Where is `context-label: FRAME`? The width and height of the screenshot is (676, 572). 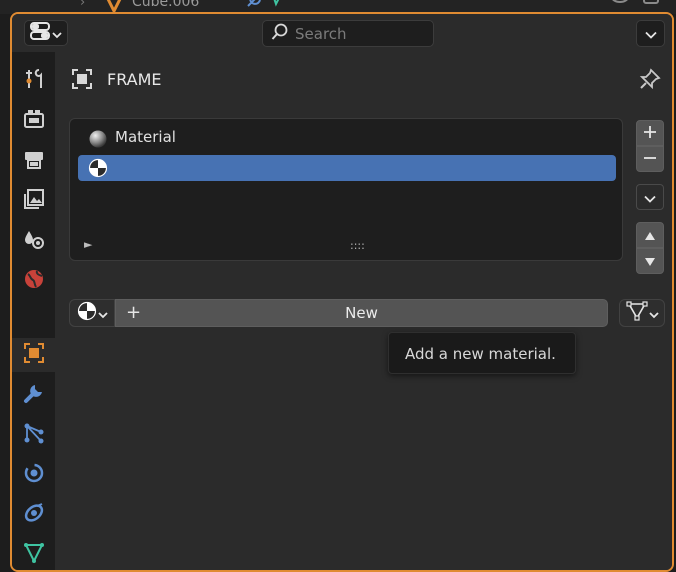 context-label: FRAME is located at coordinates (134, 79).